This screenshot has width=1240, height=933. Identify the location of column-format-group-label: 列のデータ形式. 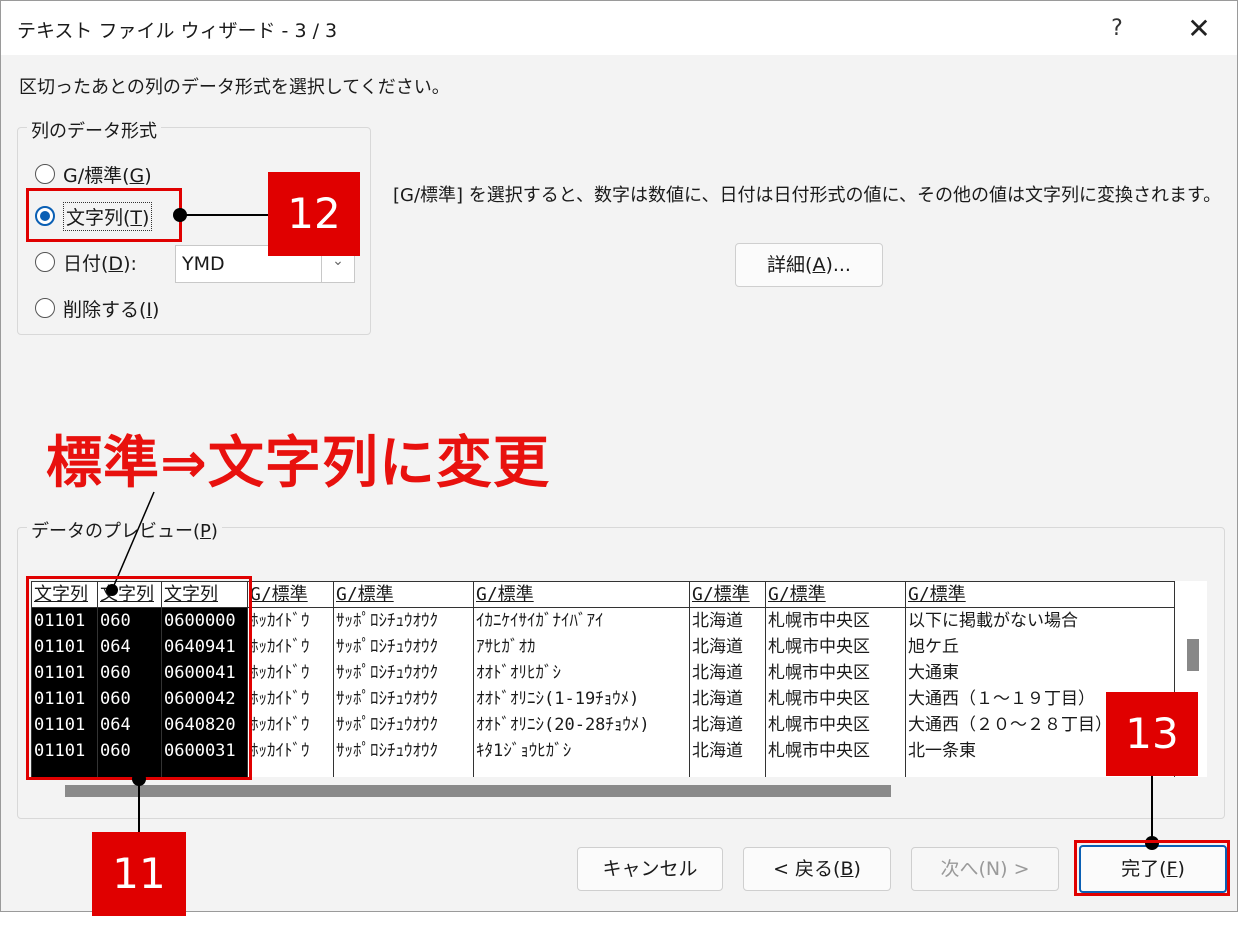
(94, 130).